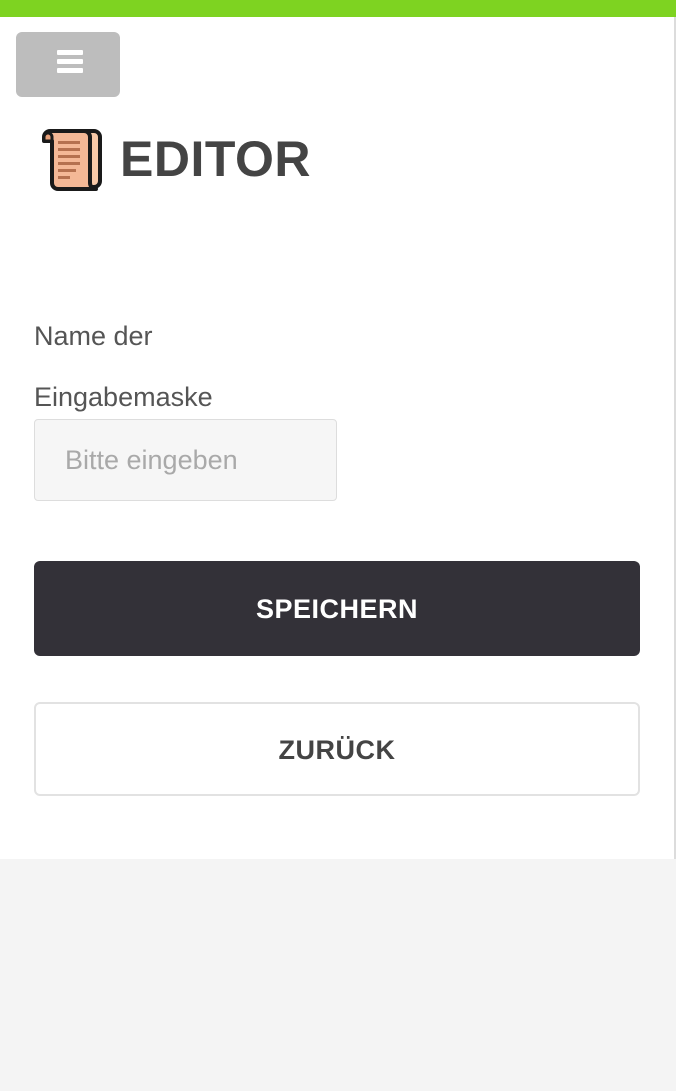  Describe the element at coordinates (72, 160) in the screenshot. I see `scroll-icon` at that location.